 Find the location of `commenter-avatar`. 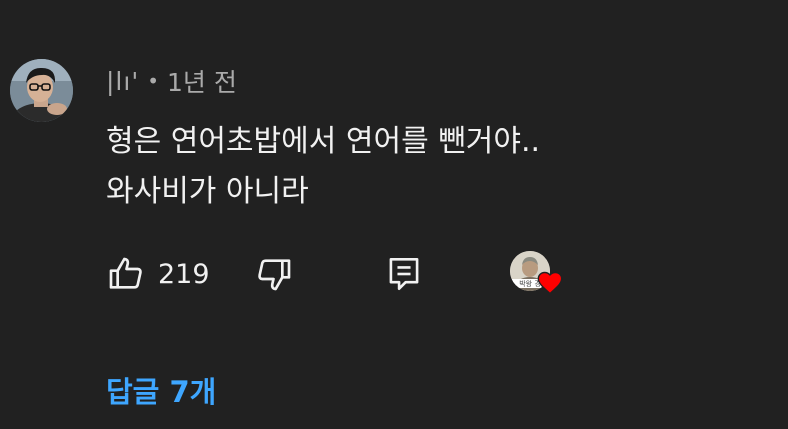

commenter-avatar is located at coordinates (41, 90).